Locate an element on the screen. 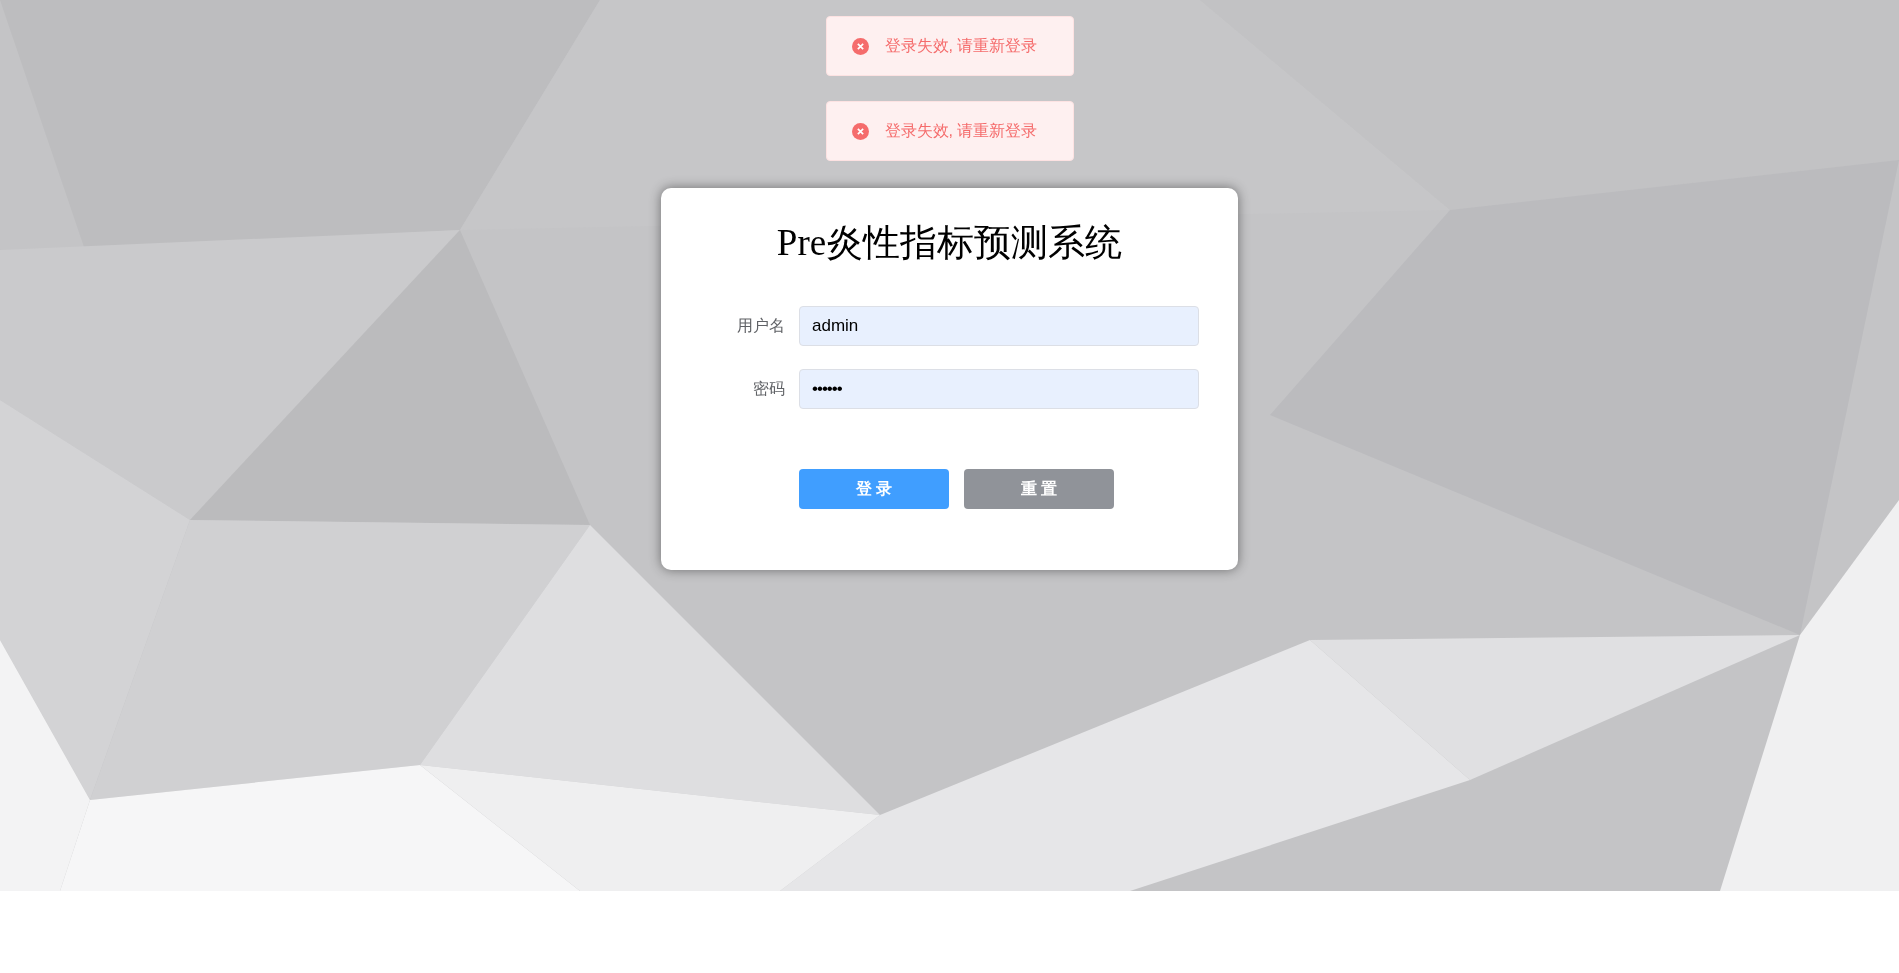  field-label: 用户名 is located at coordinates (761, 325).